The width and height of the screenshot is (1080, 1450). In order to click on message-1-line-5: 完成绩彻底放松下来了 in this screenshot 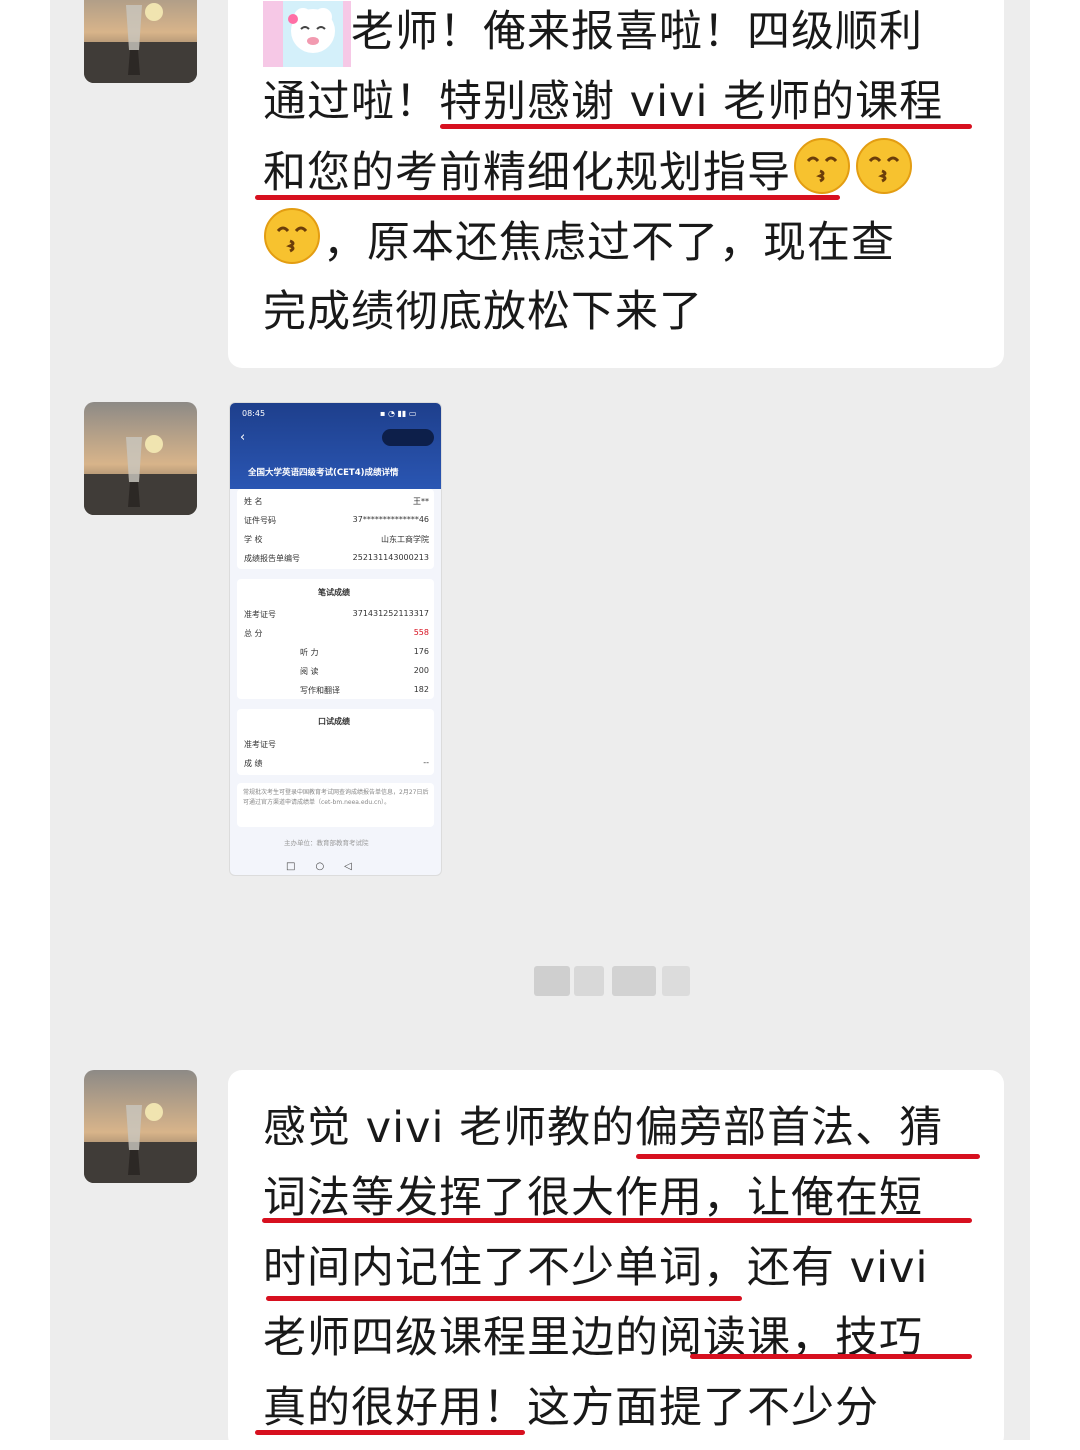, I will do `click(483, 312)`.